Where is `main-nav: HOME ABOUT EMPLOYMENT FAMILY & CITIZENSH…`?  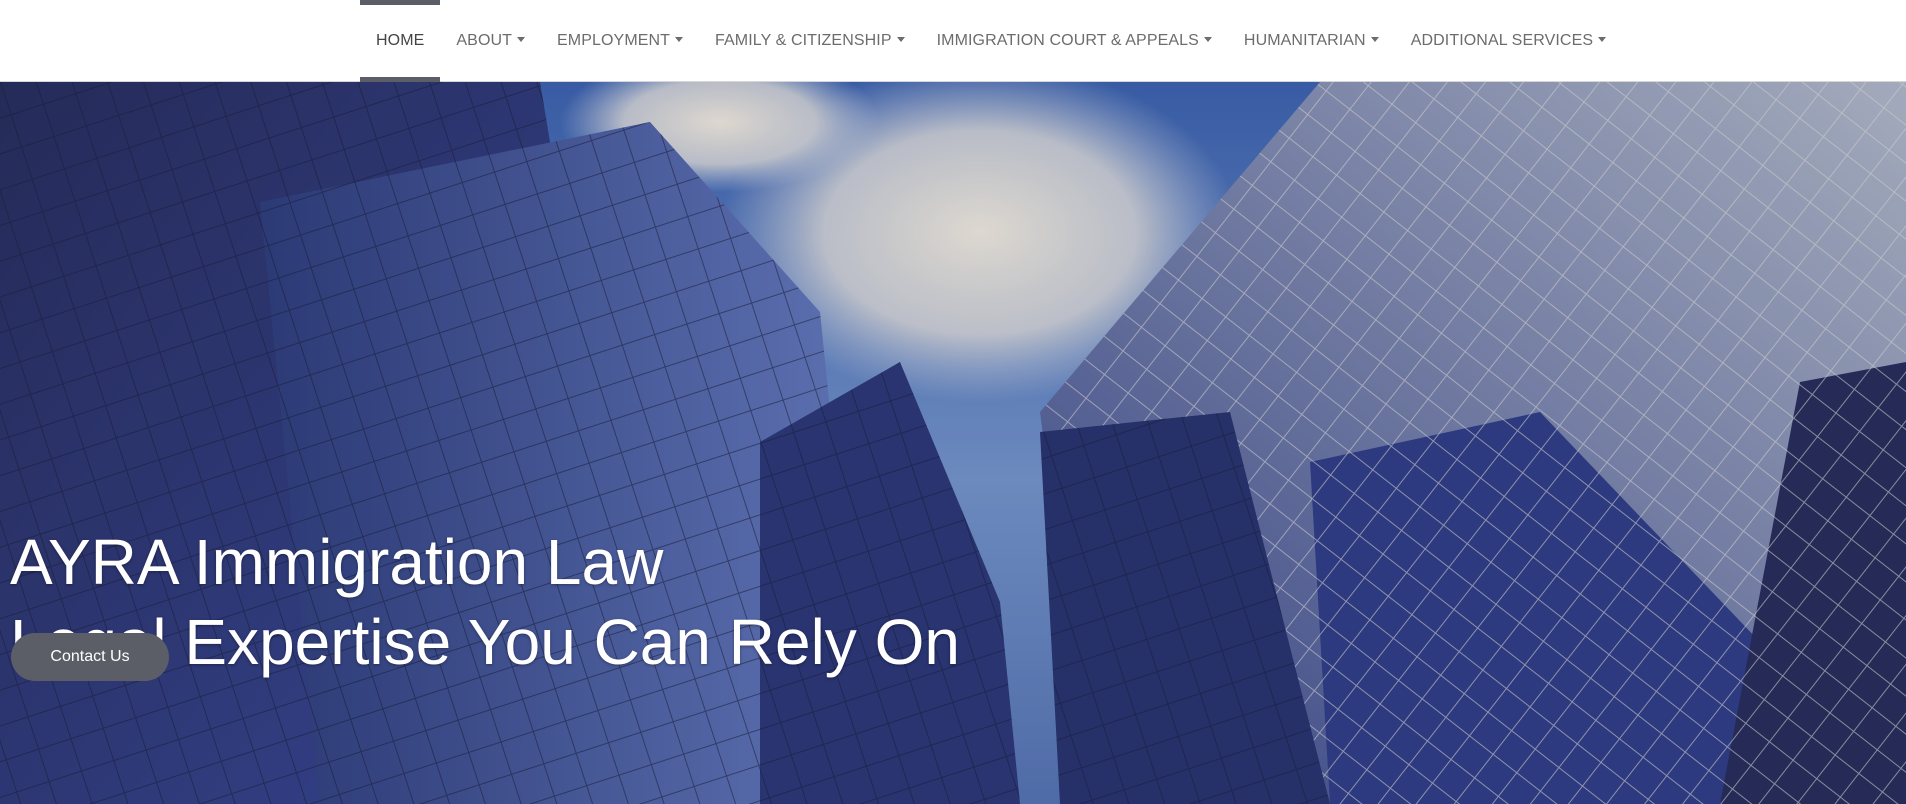
main-nav: HOME ABOUT EMPLOYMENT FAMILY & CITIZENSH… is located at coordinates (991, 41).